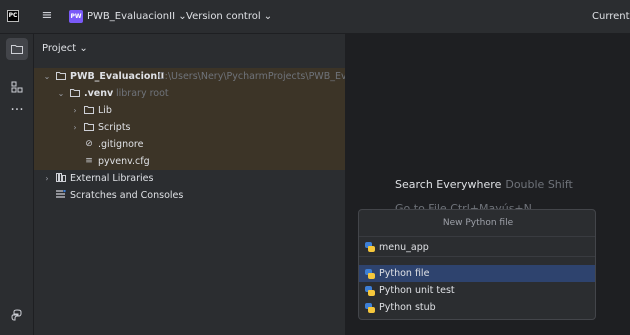 This screenshot has width=630, height=335. What do you see at coordinates (124, 161) in the screenshot?
I see `tree-item-label: pyvenv.cfg` at bounding box center [124, 161].